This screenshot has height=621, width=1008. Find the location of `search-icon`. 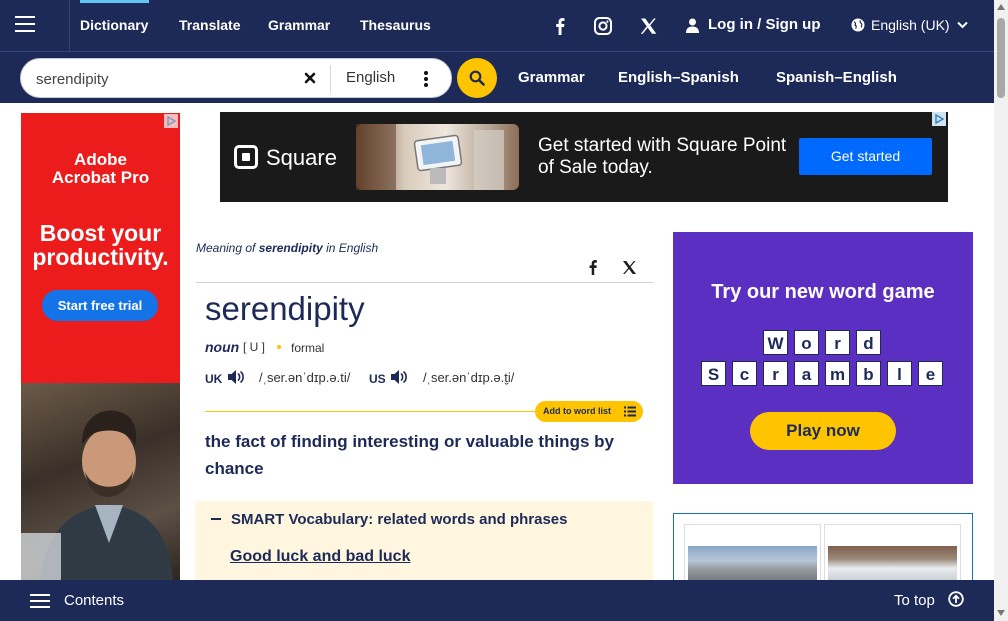

search-icon is located at coordinates (477, 78).